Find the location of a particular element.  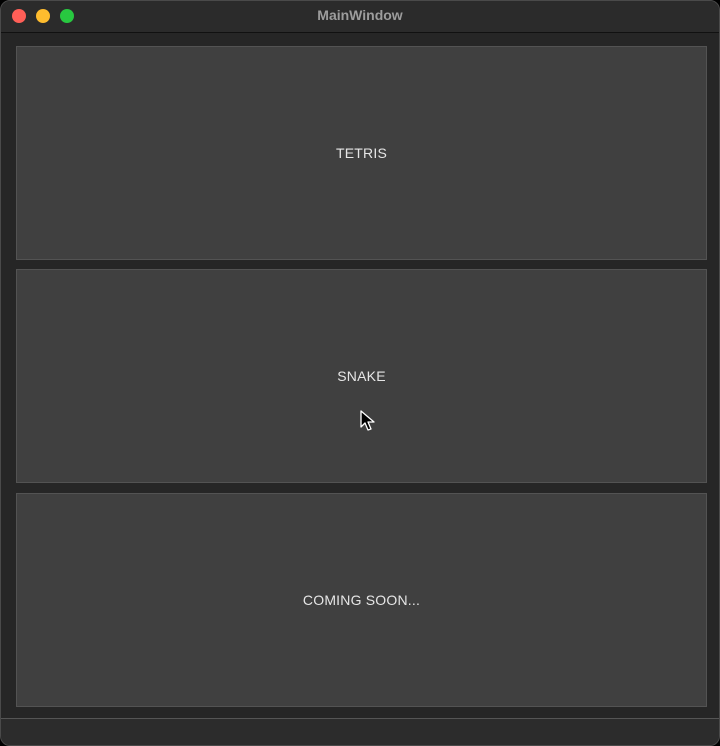

title-bar: MainWindow is located at coordinates (360, 17).